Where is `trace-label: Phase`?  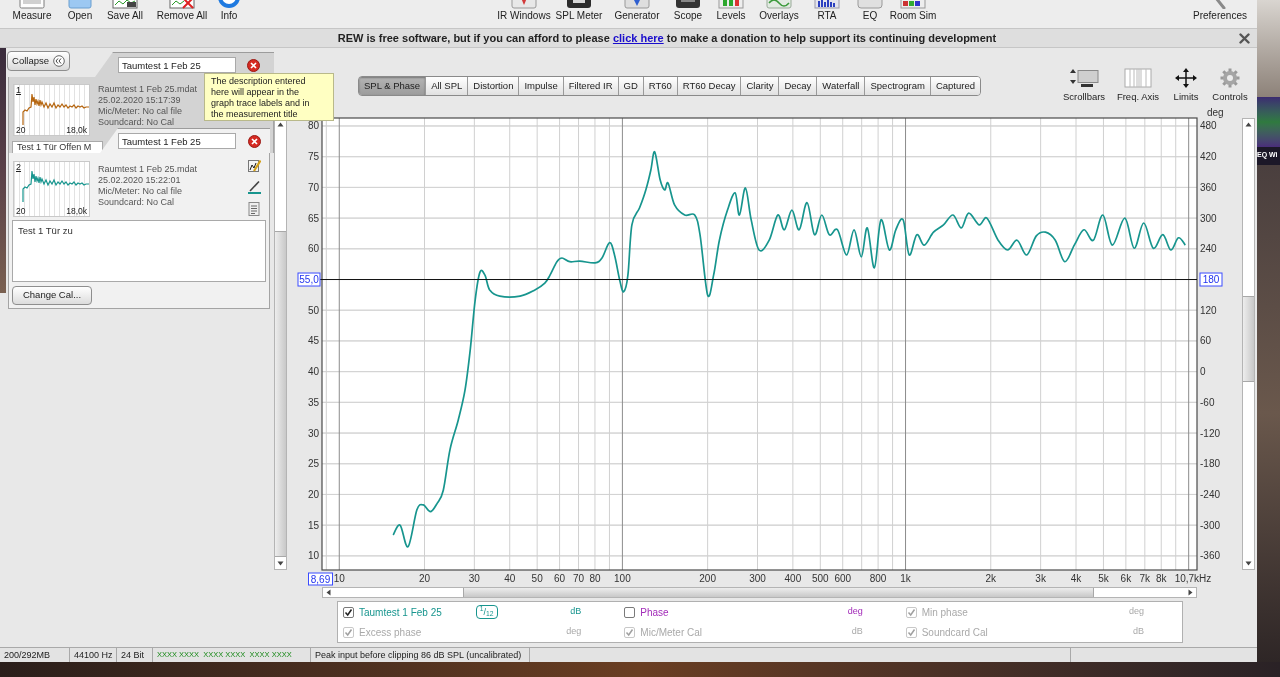
trace-label: Phase is located at coordinates (654, 612).